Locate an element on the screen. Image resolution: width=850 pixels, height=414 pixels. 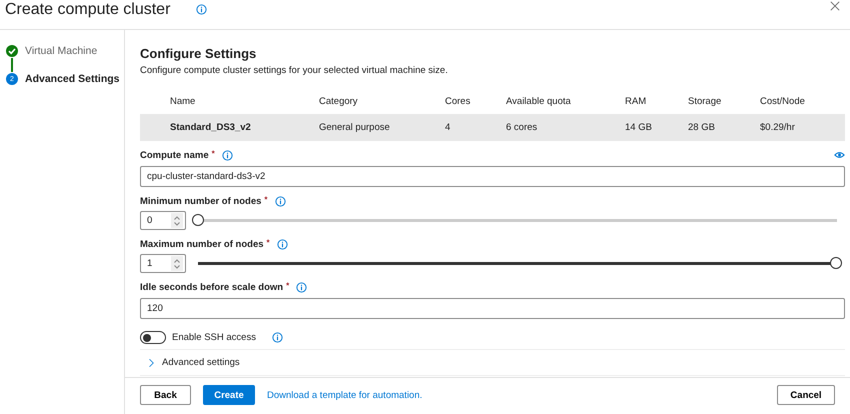
table-cell-text: 14 GB is located at coordinates (639, 127).